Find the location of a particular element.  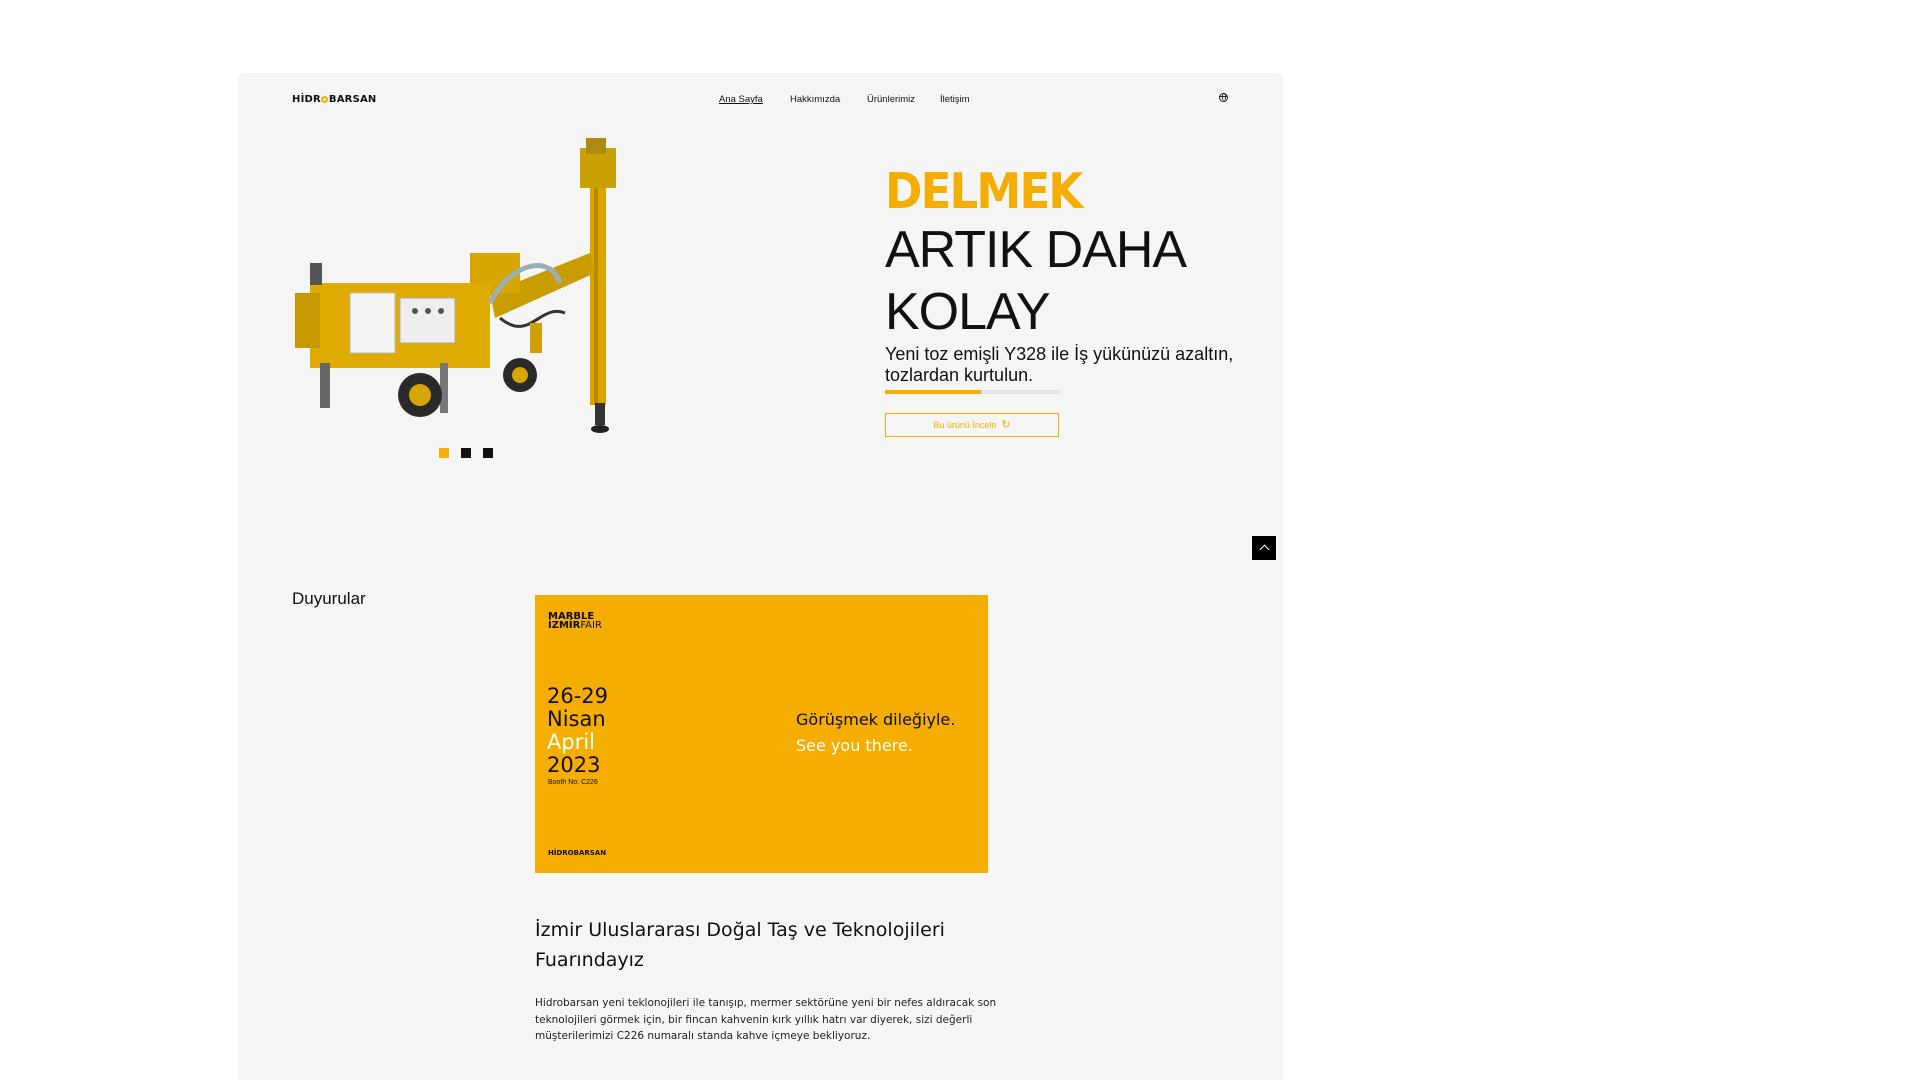

announcements-title: Duyurular is located at coordinates (329, 598).